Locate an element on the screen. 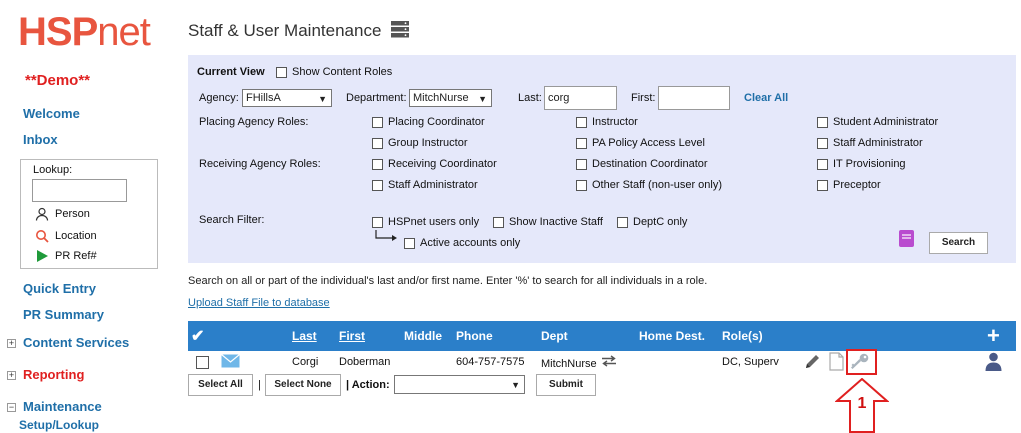  select-none-button: Select None is located at coordinates (303, 385).